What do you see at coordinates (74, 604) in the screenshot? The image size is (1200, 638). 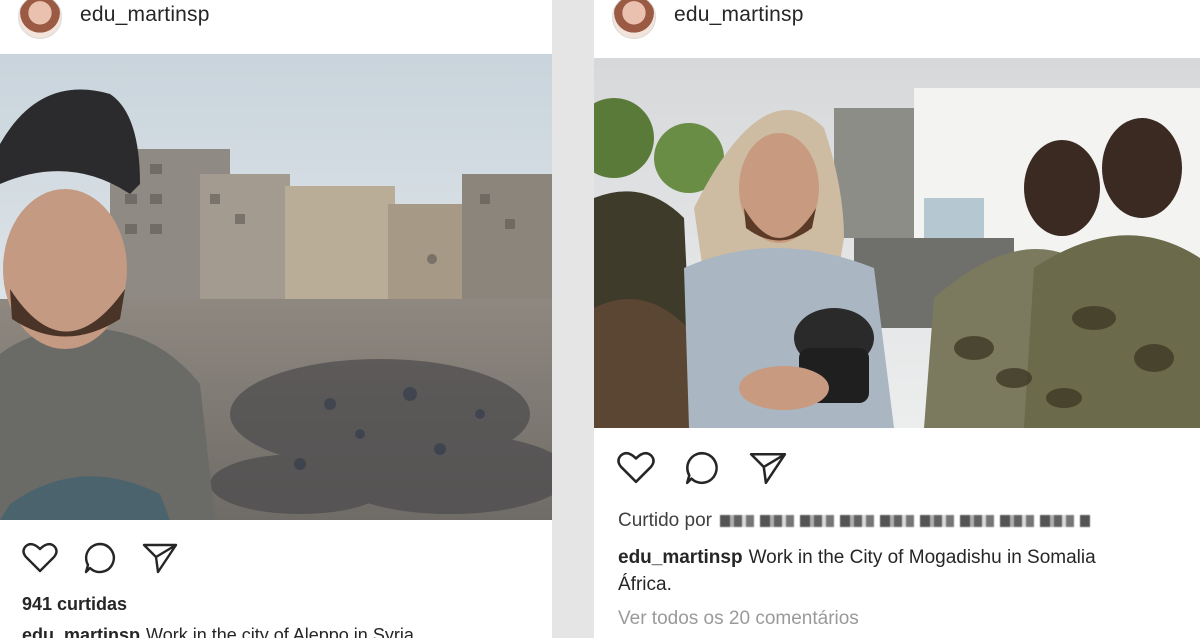 I see `likes-count: 941 curtidas` at bounding box center [74, 604].